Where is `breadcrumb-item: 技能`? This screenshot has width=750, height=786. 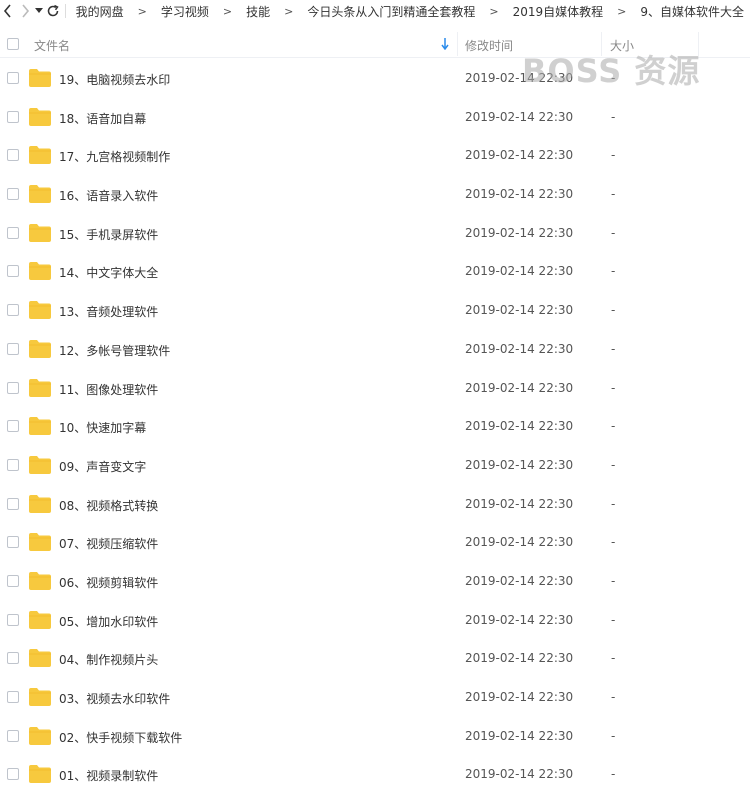
breadcrumb-item: 技能 is located at coordinates (258, 11).